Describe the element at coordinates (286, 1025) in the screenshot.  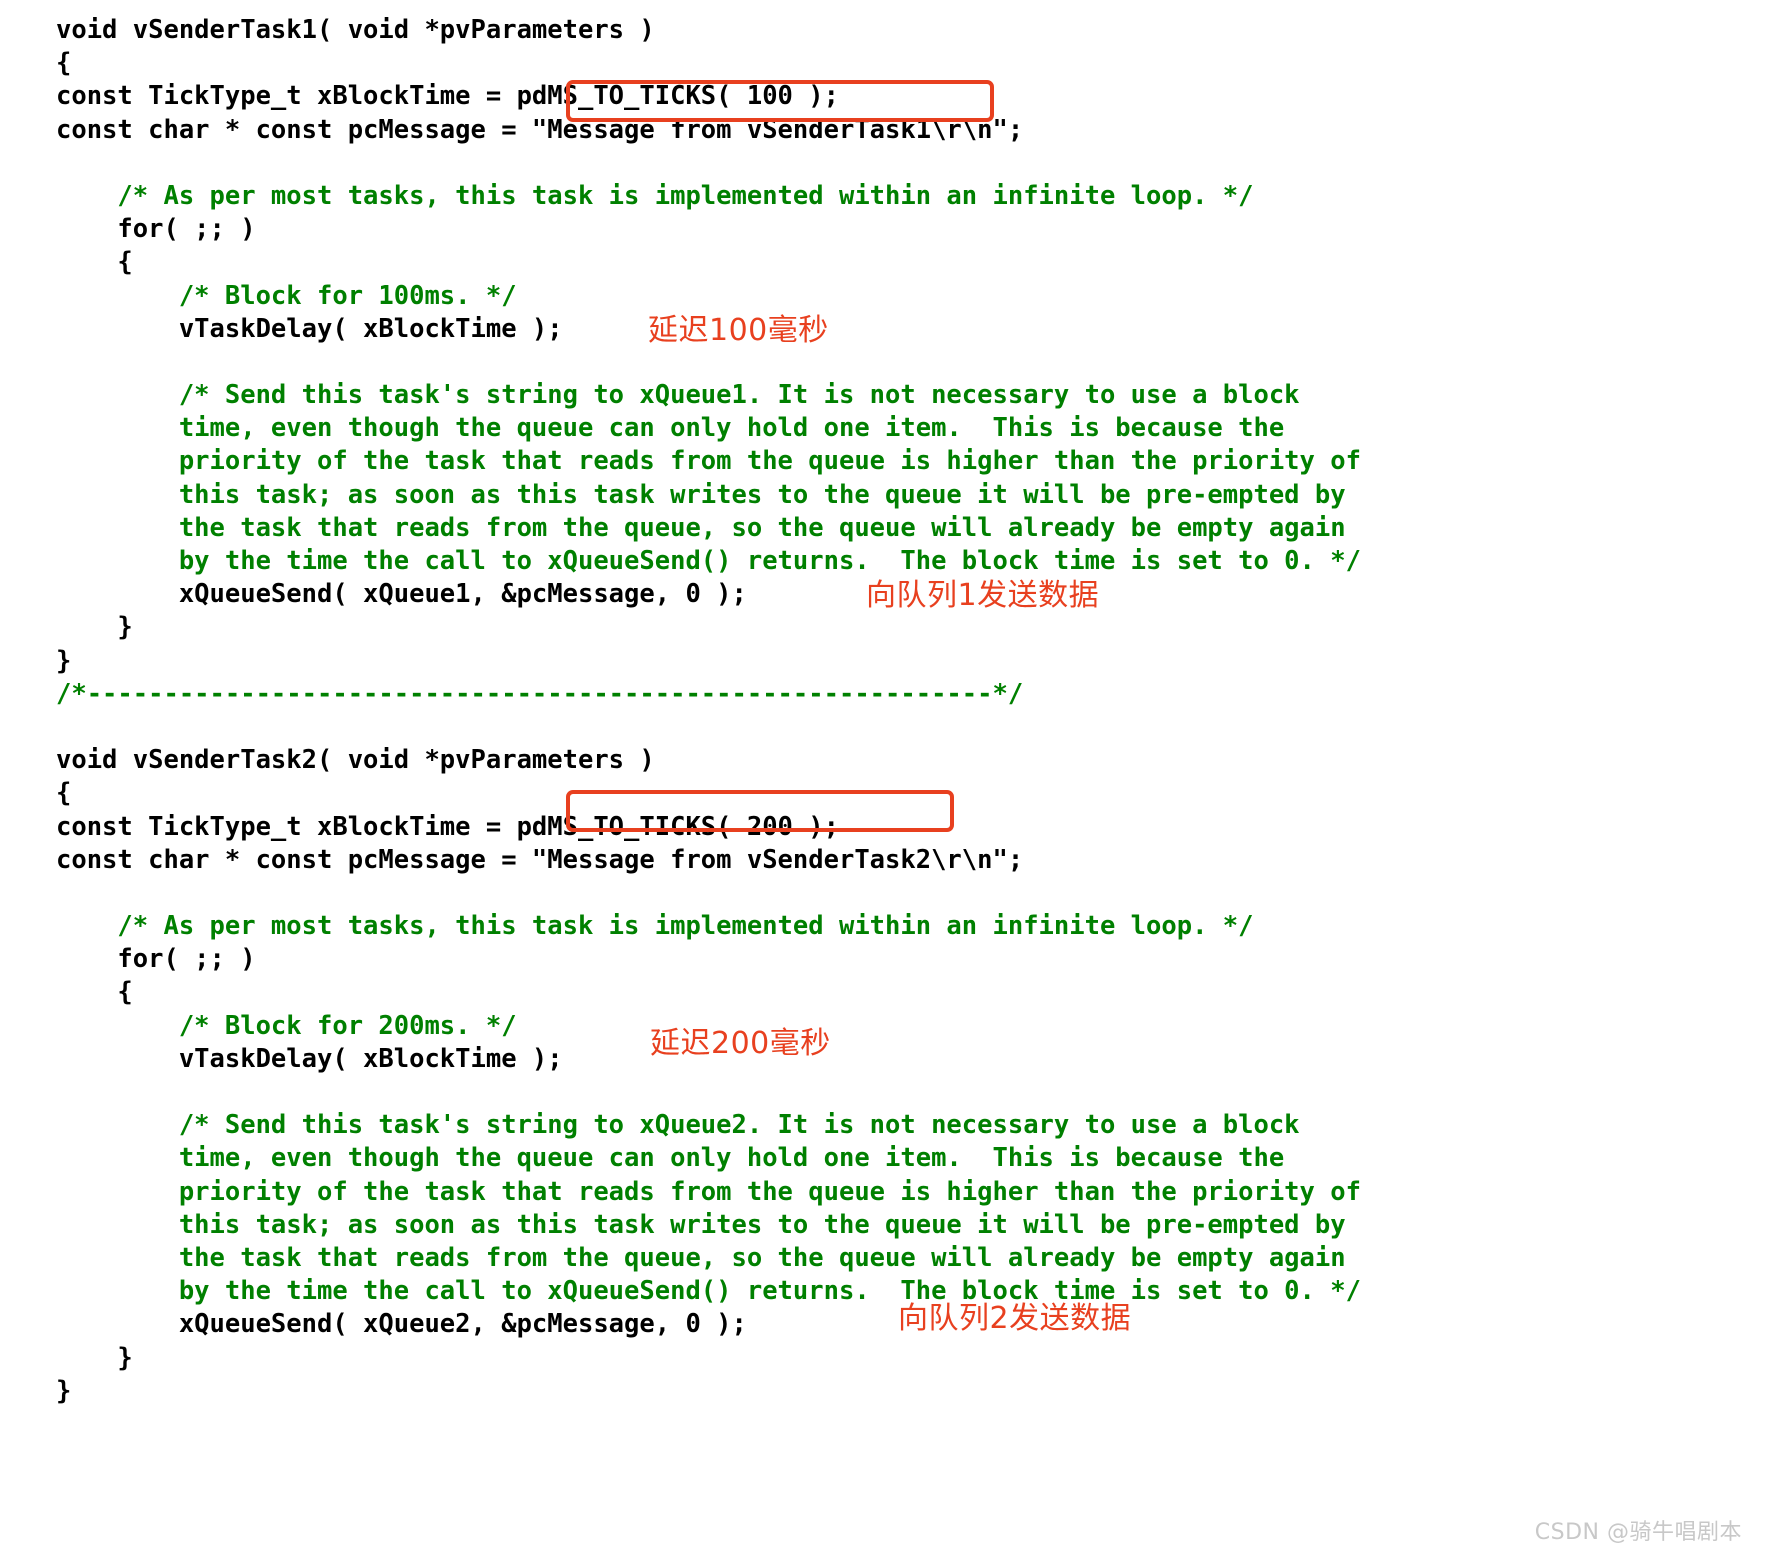
I see `code-line-comment: /* Block for 200ms. */` at that location.